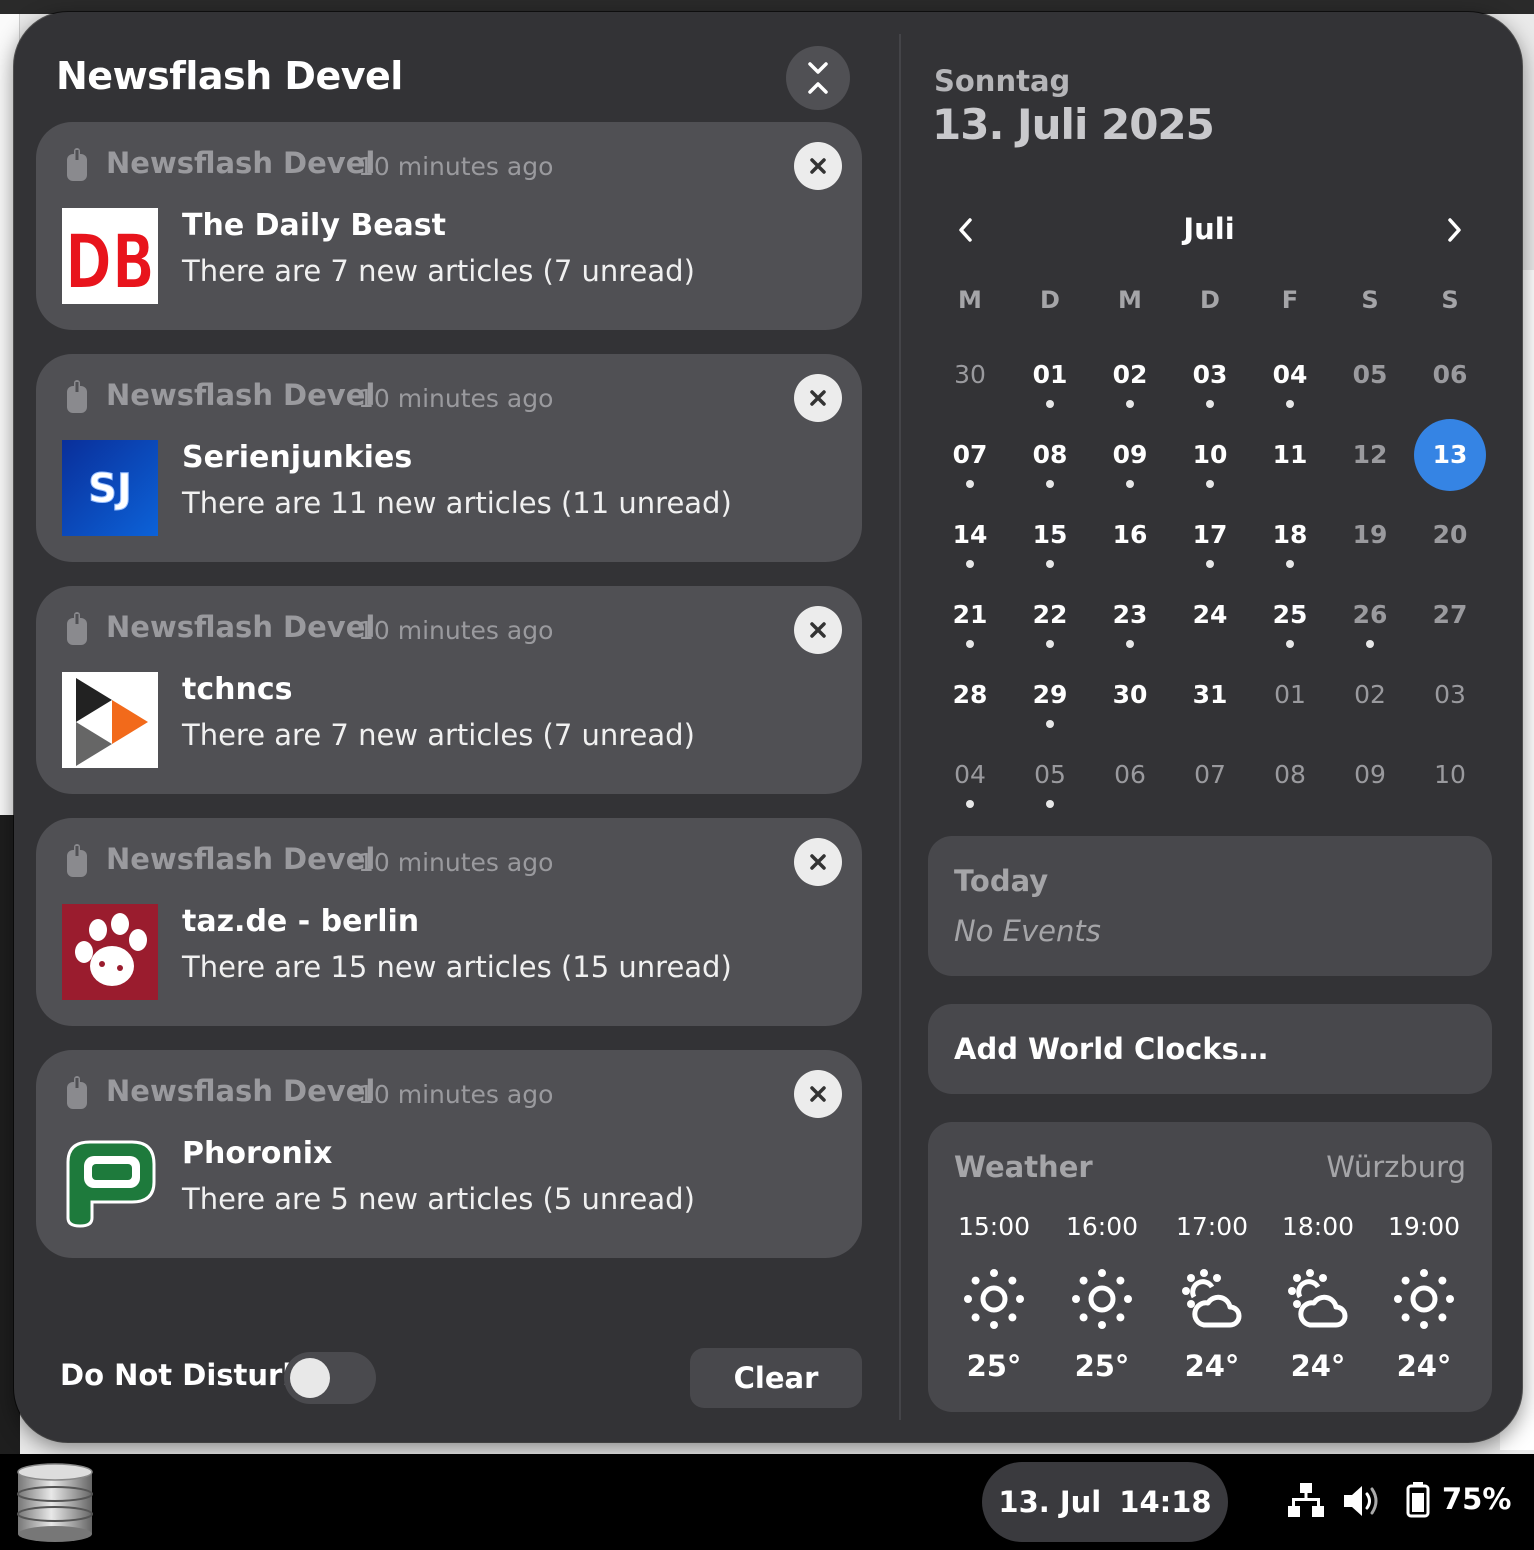  Describe the element at coordinates (1130, 536) in the screenshot. I see `calendar-day: 16` at that location.